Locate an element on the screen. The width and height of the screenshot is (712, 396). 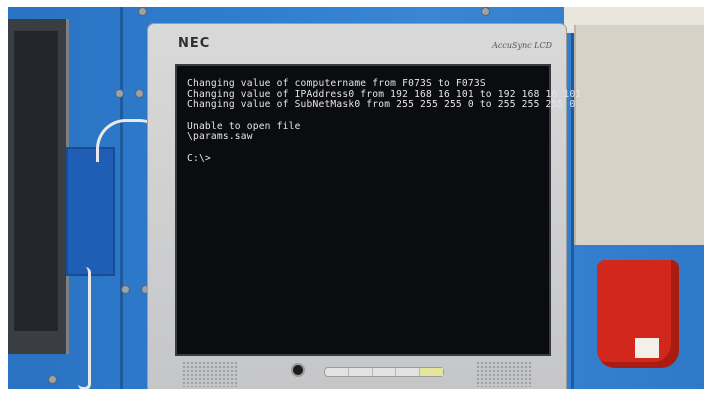
select-button is located at coordinates (408, 372).